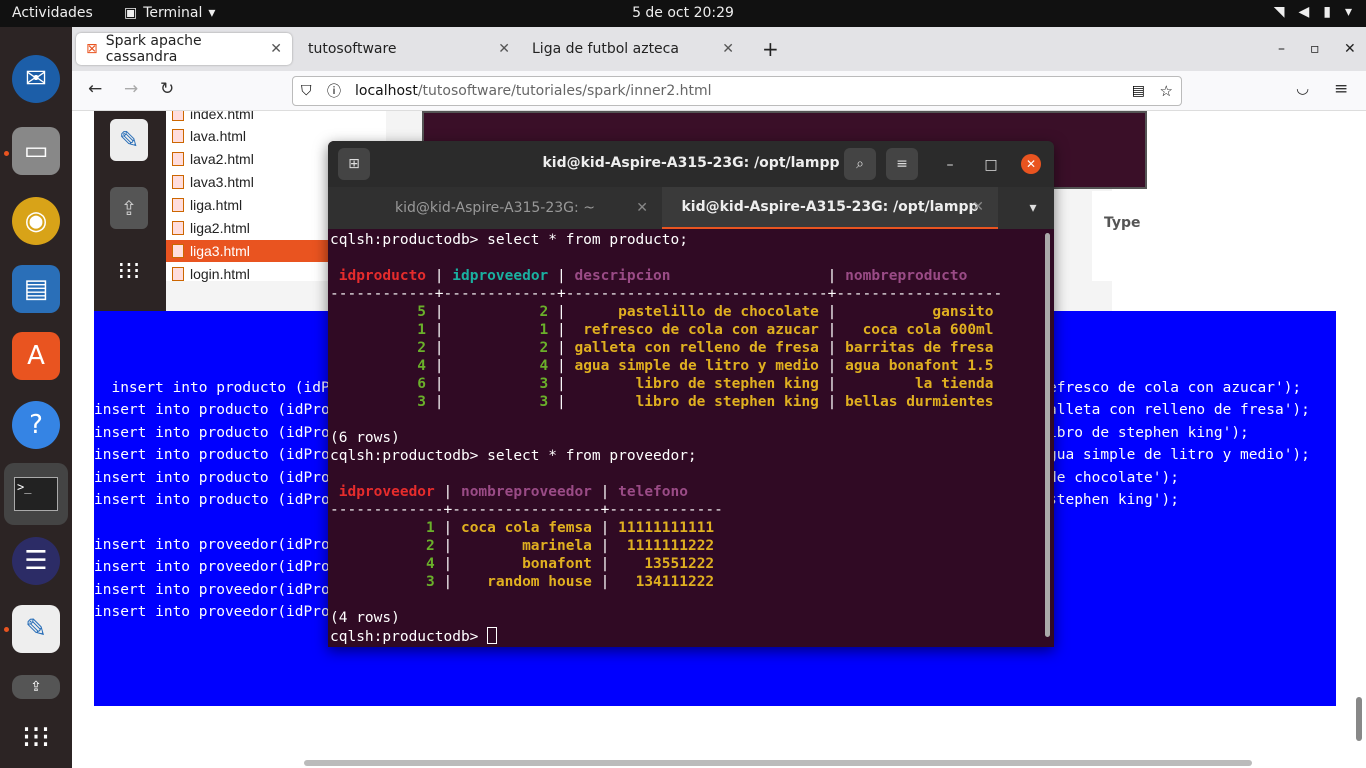 This screenshot has width=1366, height=768. Describe the element at coordinates (1279, 12) in the screenshot. I see `wifi-icon: ◥` at that location.